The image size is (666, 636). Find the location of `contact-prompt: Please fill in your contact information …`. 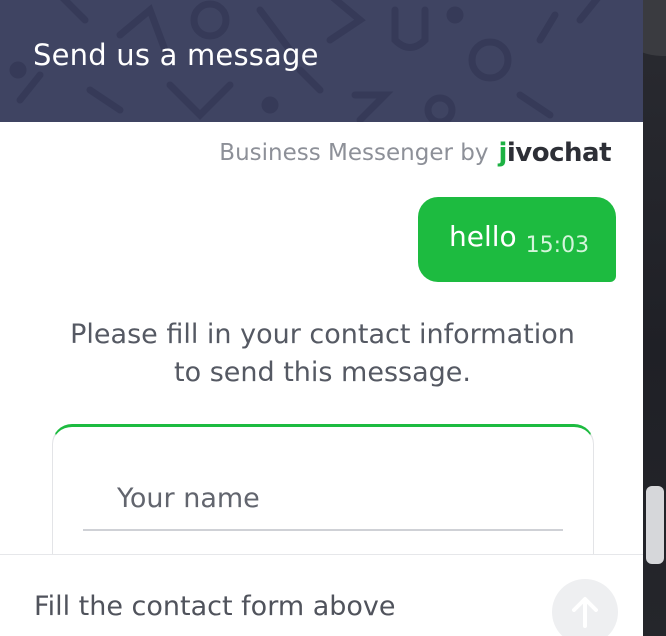

contact-prompt: Please fill in your contact information … is located at coordinates (322, 353).